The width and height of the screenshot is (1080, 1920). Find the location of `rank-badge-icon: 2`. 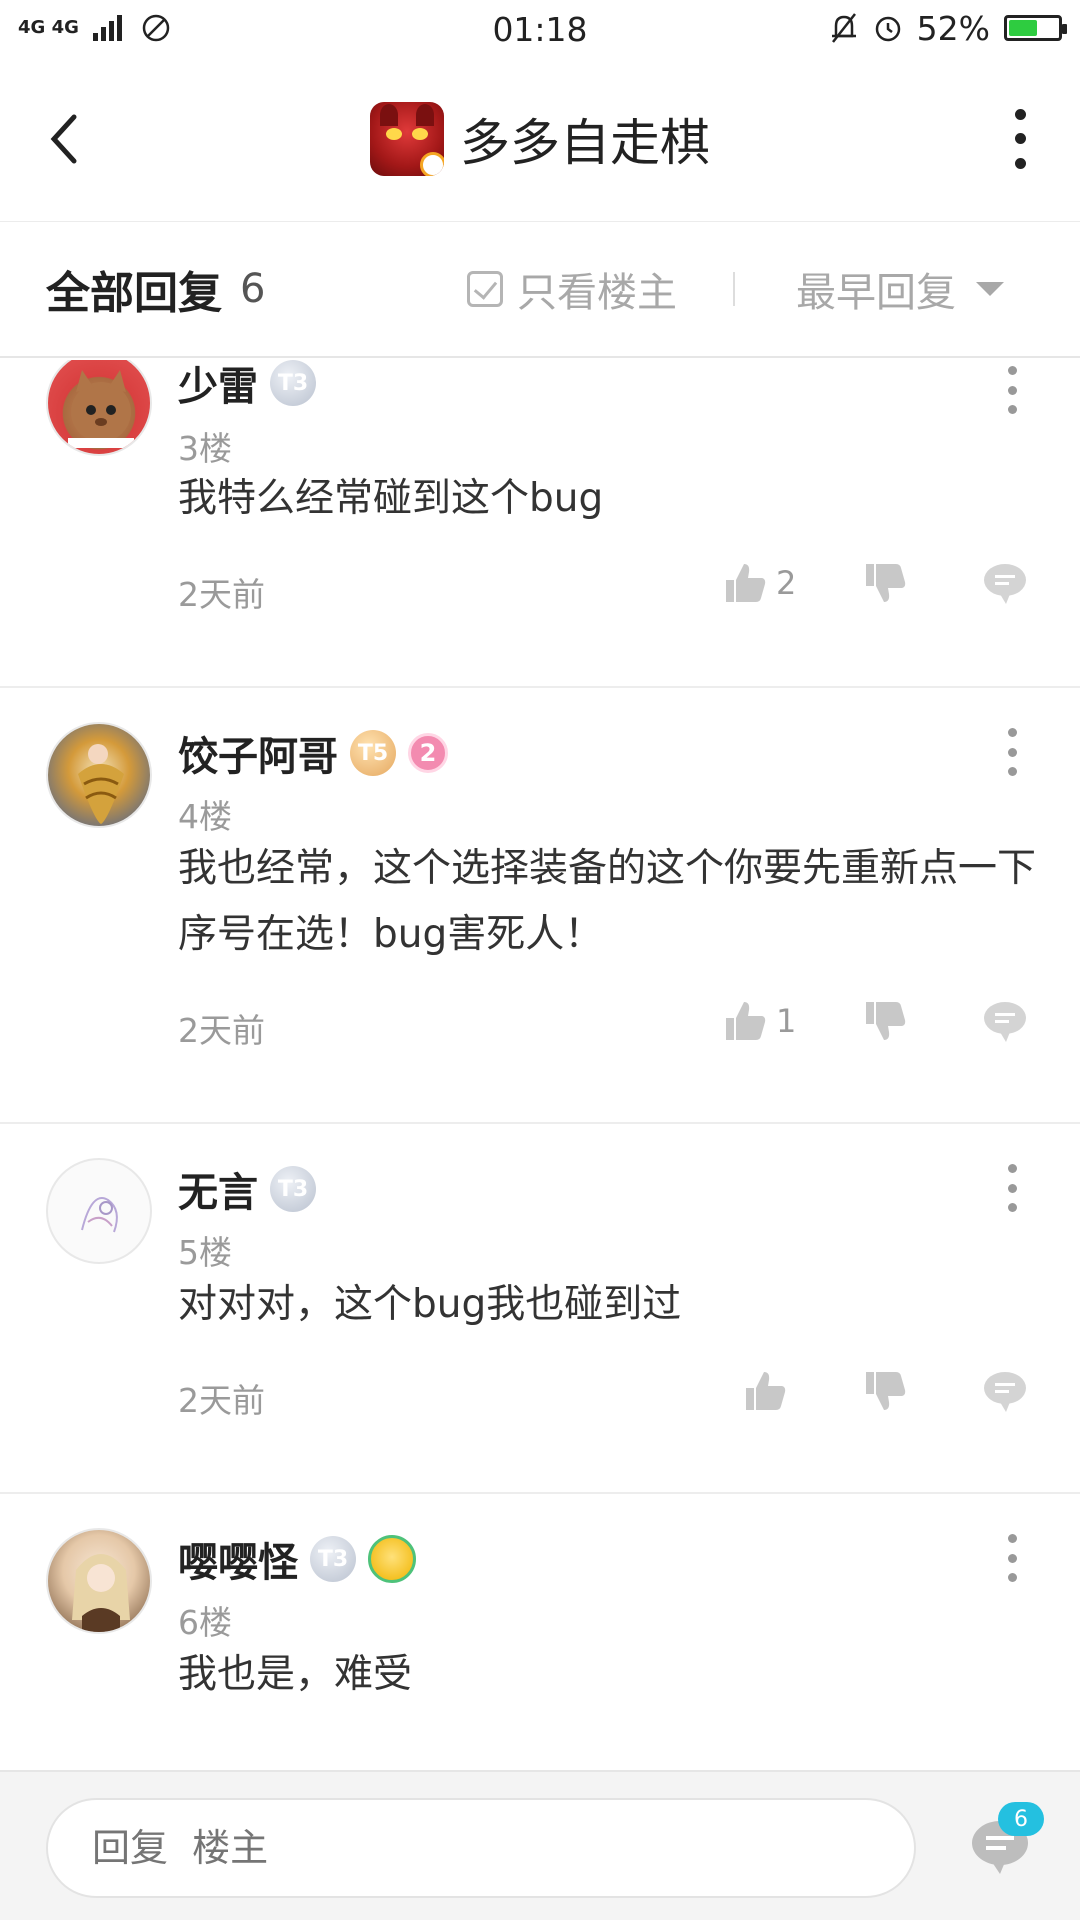

rank-badge-icon: 2 is located at coordinates (428, 753).